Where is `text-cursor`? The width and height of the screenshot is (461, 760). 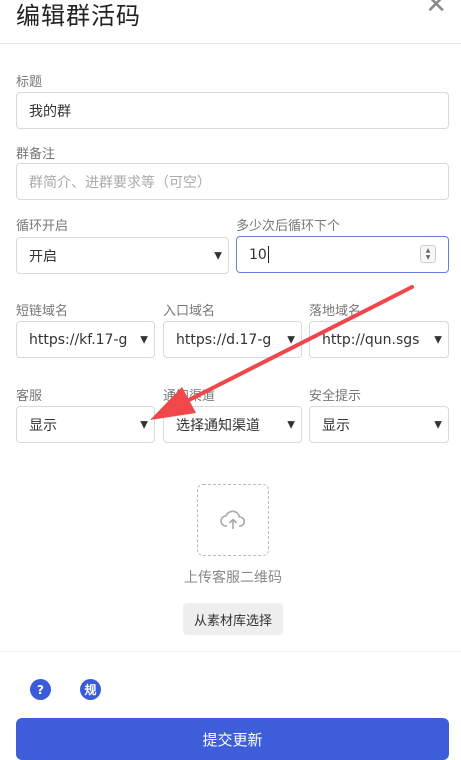 text-cursor is located at coordinates (268, 254).